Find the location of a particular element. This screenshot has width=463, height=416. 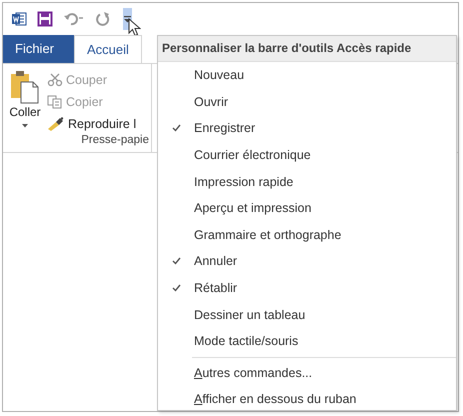

scissors-icon is located at coordinates (55, 80).